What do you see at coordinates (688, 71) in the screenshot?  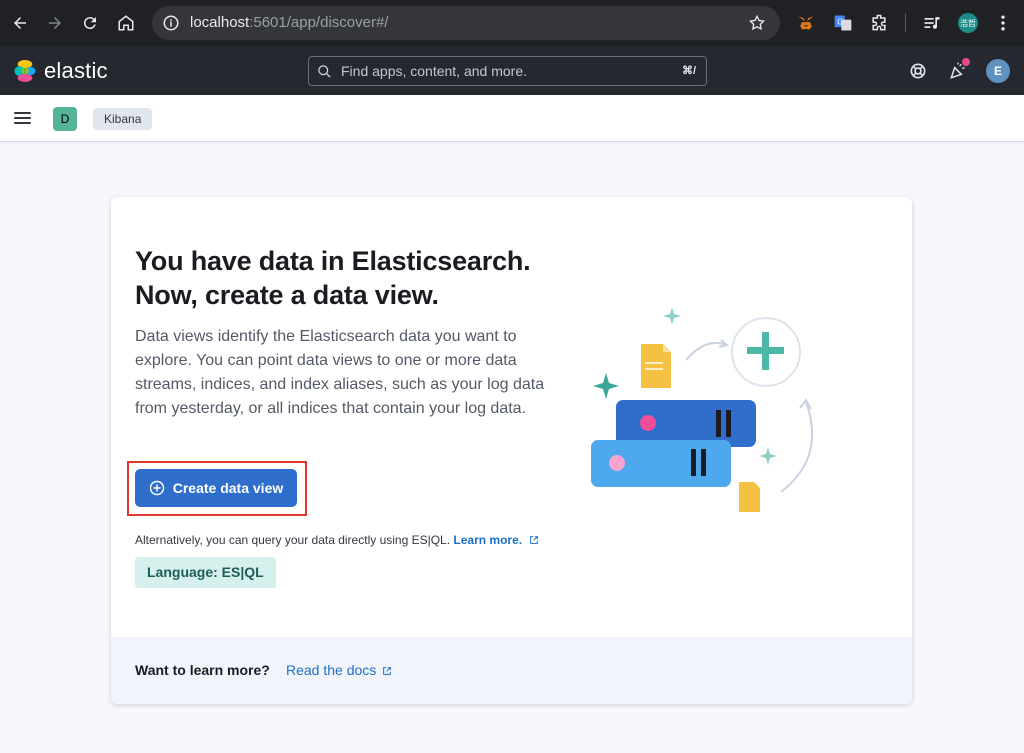 I see `search-shortcut-hint: ⌘/` at bounding box center [688, 71].